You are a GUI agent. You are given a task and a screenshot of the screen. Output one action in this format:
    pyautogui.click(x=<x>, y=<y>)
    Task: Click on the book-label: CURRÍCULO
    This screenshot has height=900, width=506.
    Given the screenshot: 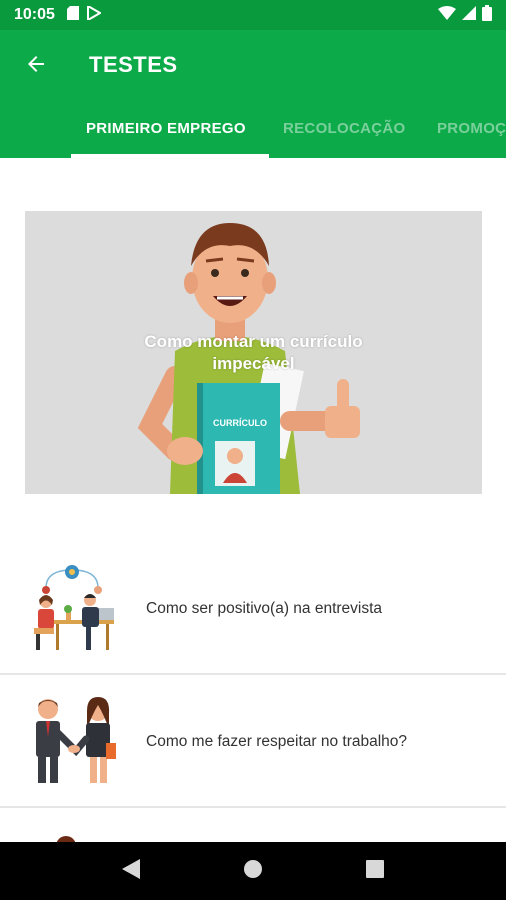 What is the action you would take?
    pyautogui.click(x=240, y=423)
    